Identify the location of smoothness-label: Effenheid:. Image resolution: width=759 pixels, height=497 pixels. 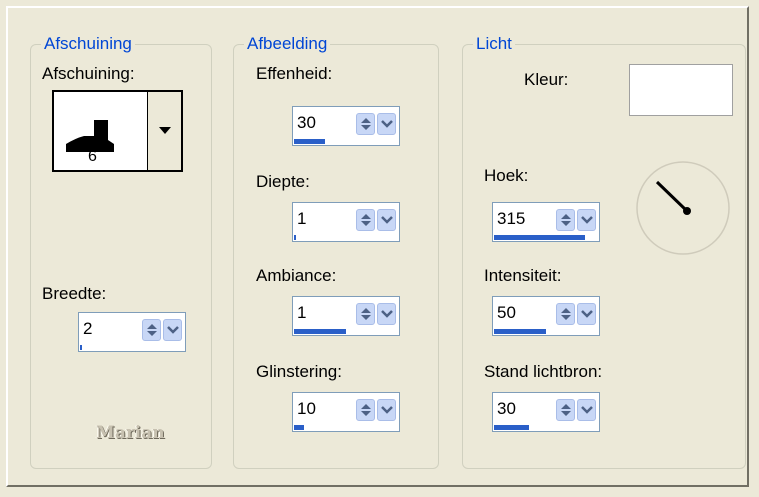
(294, 73).